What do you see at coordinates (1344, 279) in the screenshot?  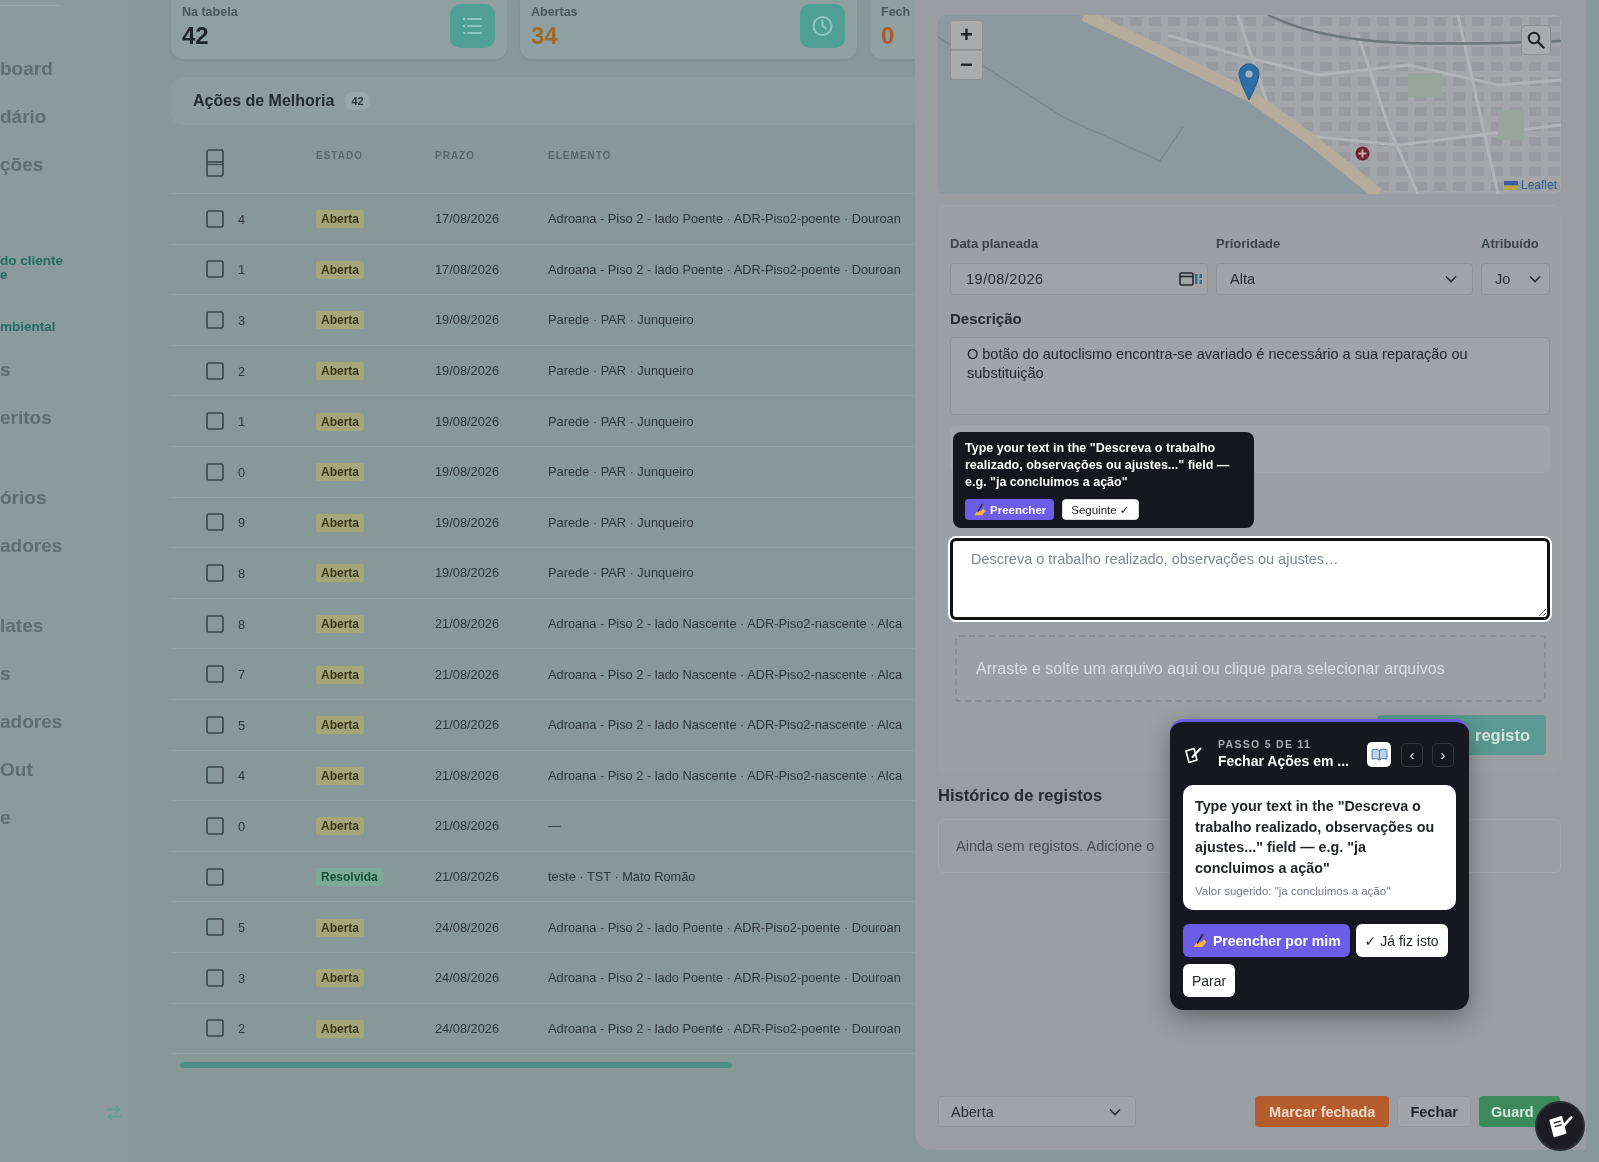 I see `dropdown-select: Alta` at bounding box center [1344, 279].